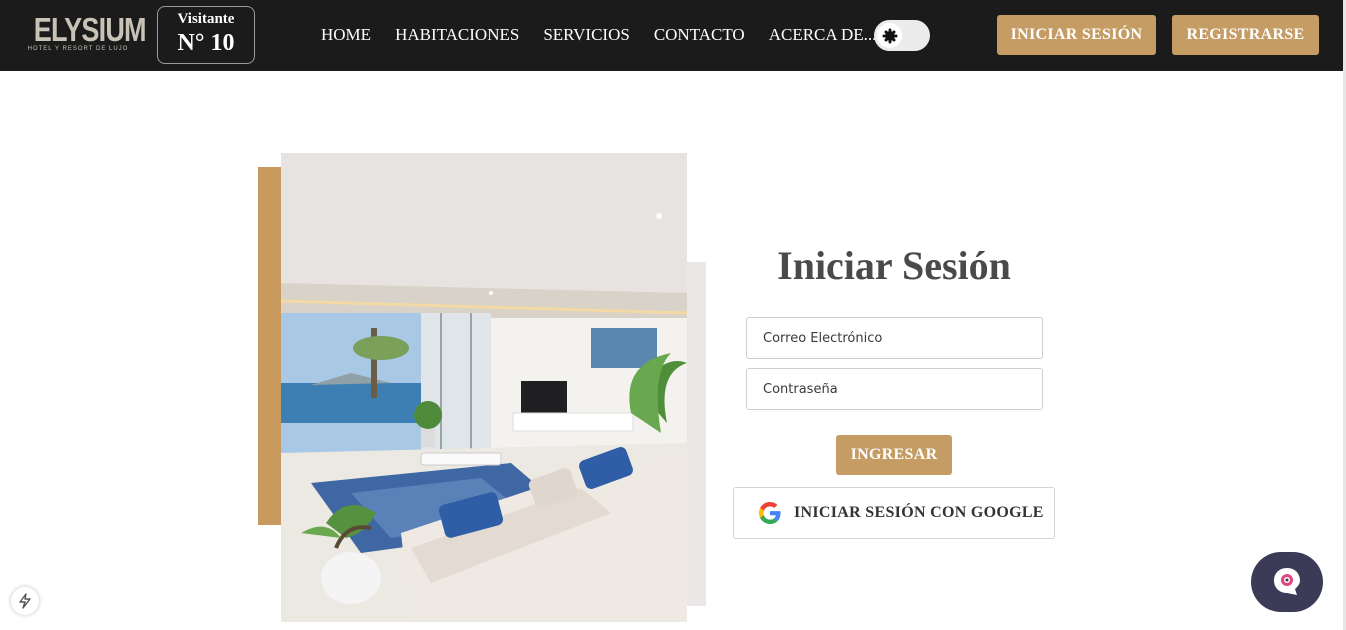 This screenshot has height=630, width=1346. What do you see at coordinates (206, 43) in the screenshot?
I see `visitor-number: N° 10` at bounding box center [206, 43].